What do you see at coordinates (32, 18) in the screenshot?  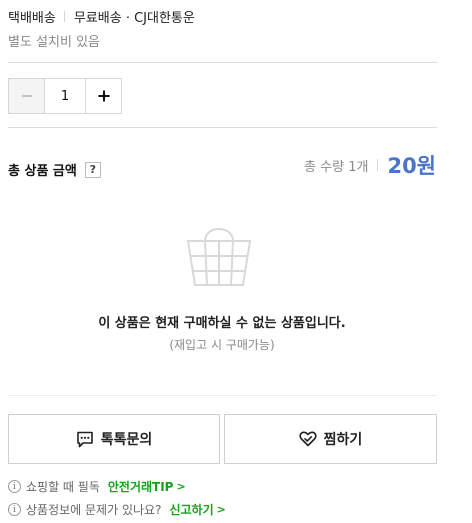 I see `delivery-method: 택배배송` at bounding box center [32, 18].